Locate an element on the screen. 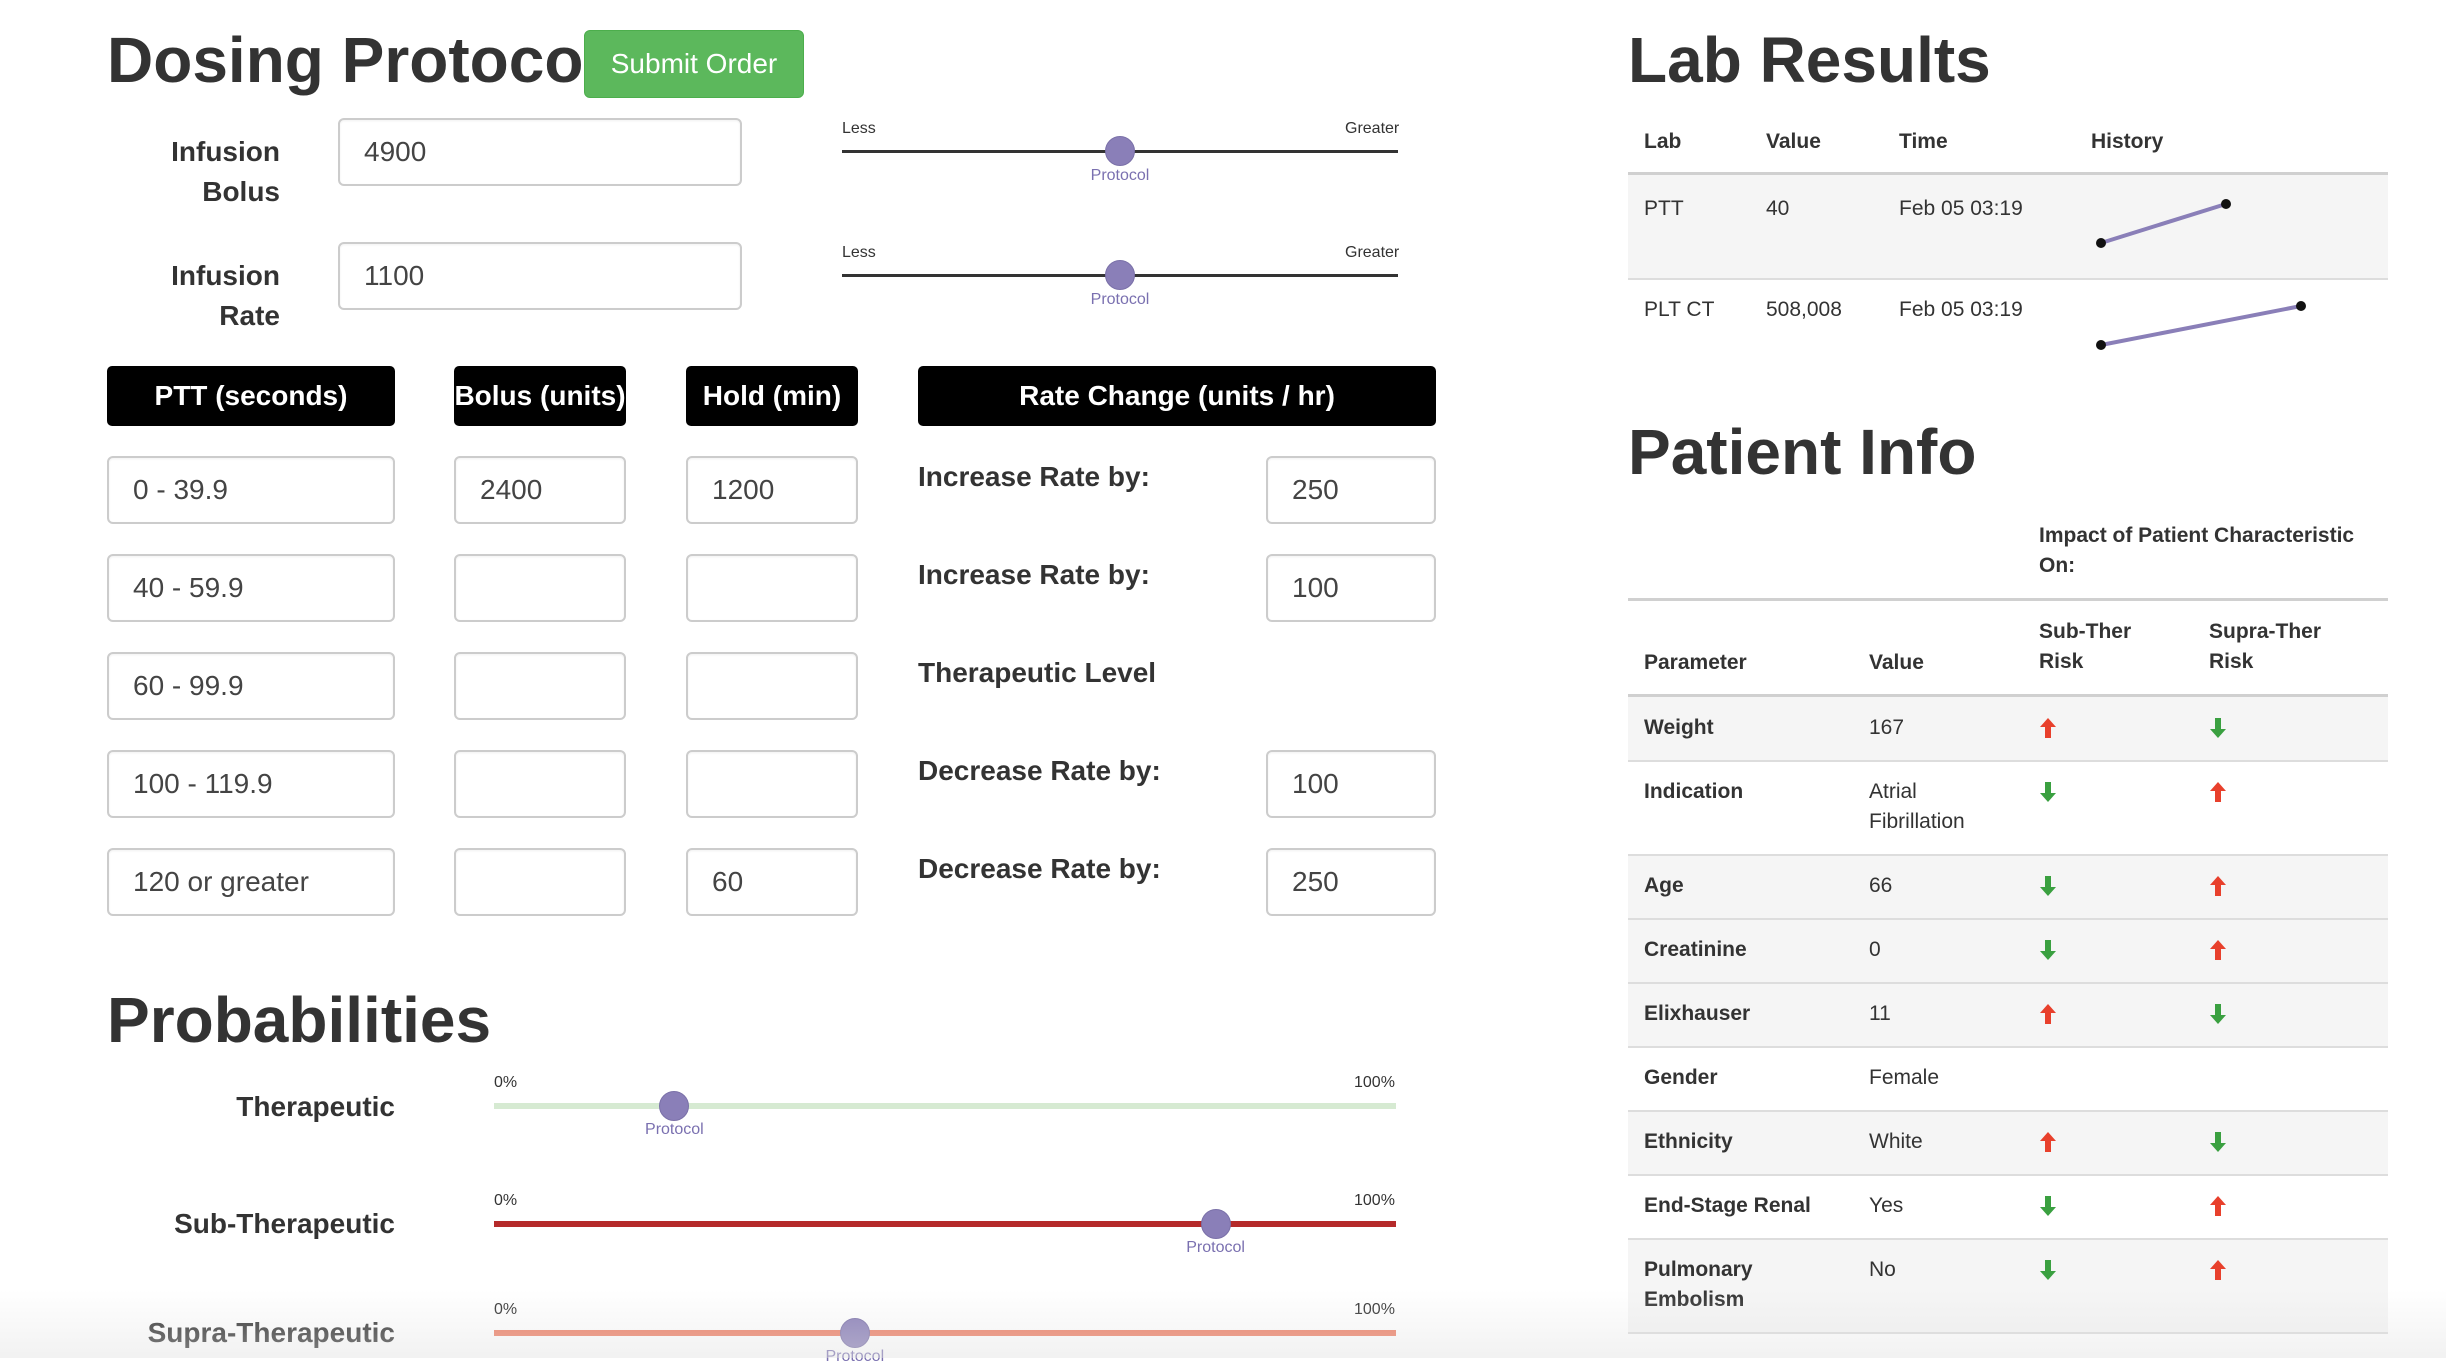 This screenshot has height=1366, width=2446. infusion-rate-label: Infusion Rate is located at coordinates (225, 295).